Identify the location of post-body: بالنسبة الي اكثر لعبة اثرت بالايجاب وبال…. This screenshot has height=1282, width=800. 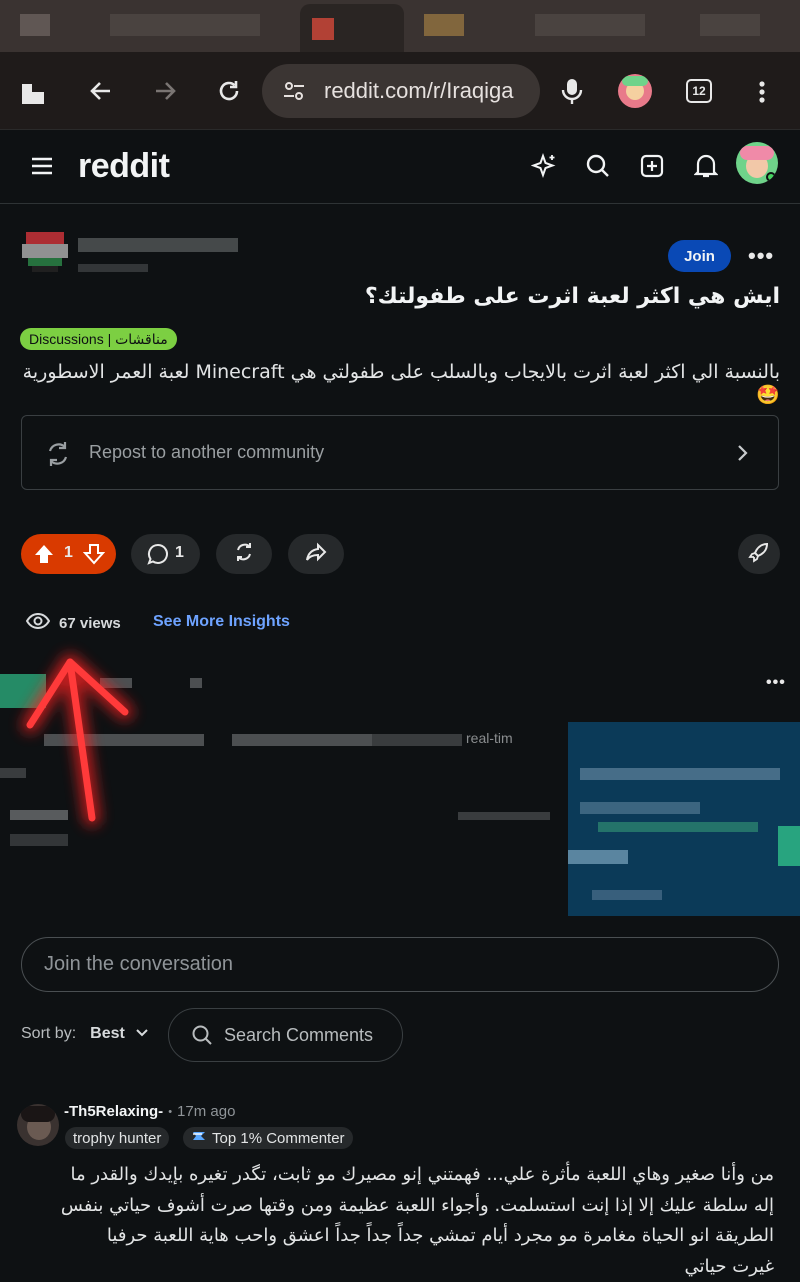
(401, 383).